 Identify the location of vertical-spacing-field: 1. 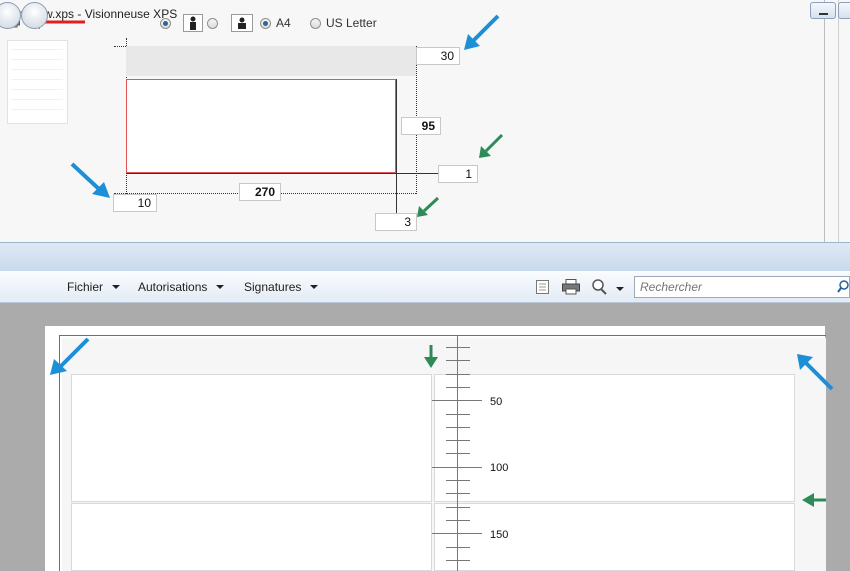
(458, 174).